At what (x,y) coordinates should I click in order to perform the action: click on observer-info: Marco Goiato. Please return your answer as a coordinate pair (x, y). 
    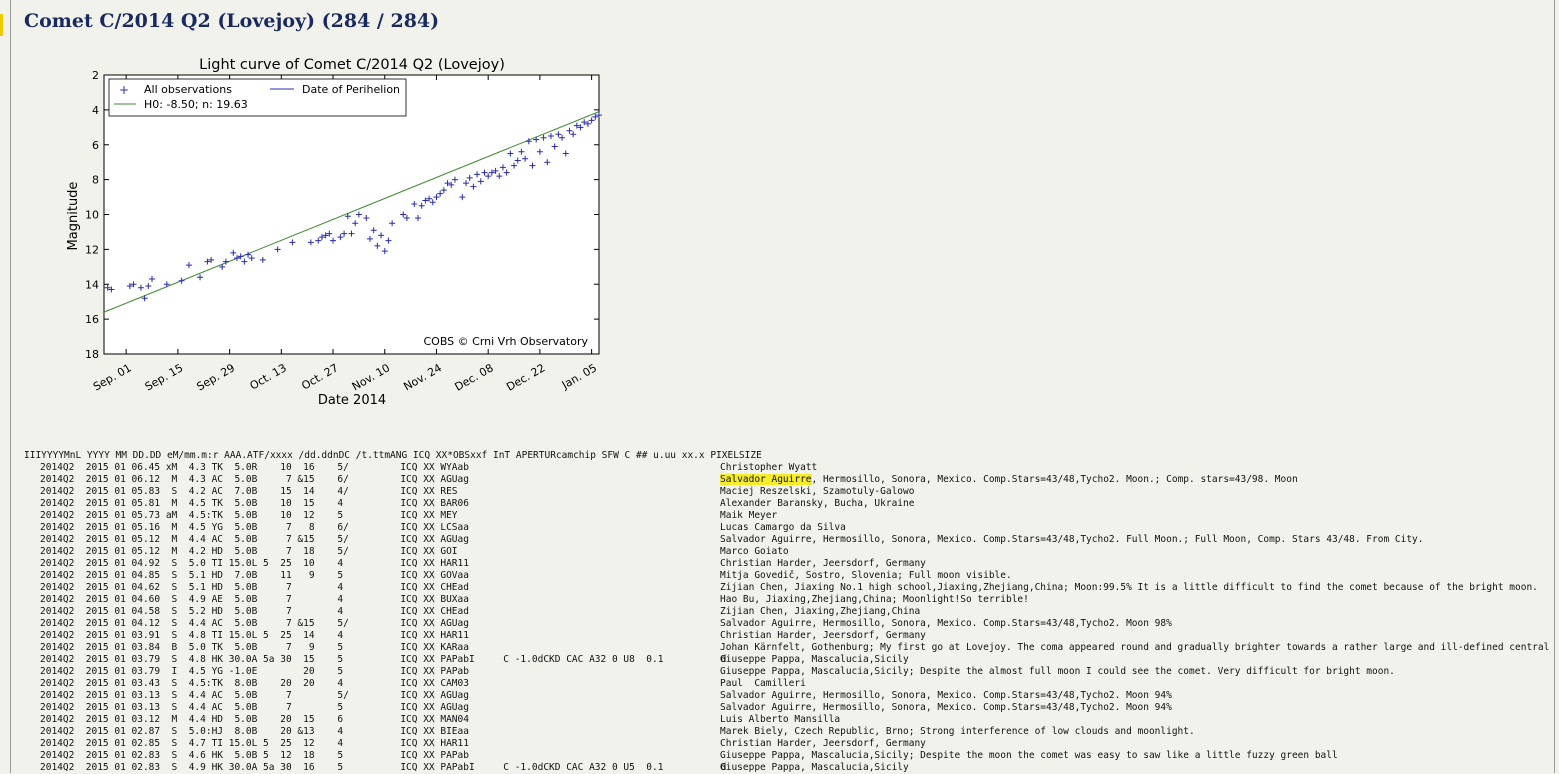
    Looking at the image, I should click on (754, 551).